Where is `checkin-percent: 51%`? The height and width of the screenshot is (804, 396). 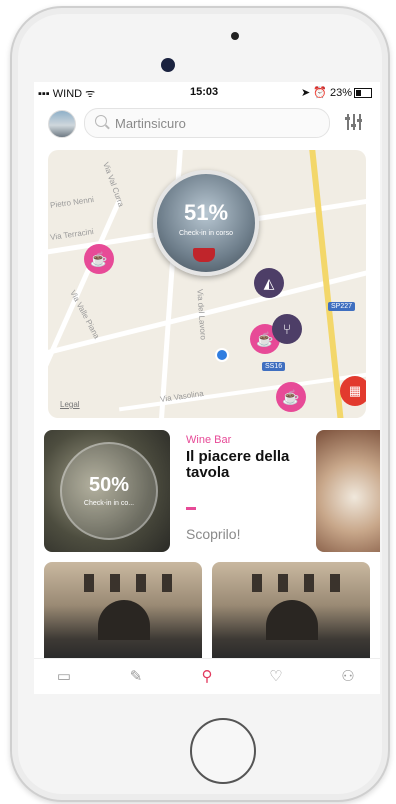 checkin-percent: 51% is located at coordinates (206, 212).